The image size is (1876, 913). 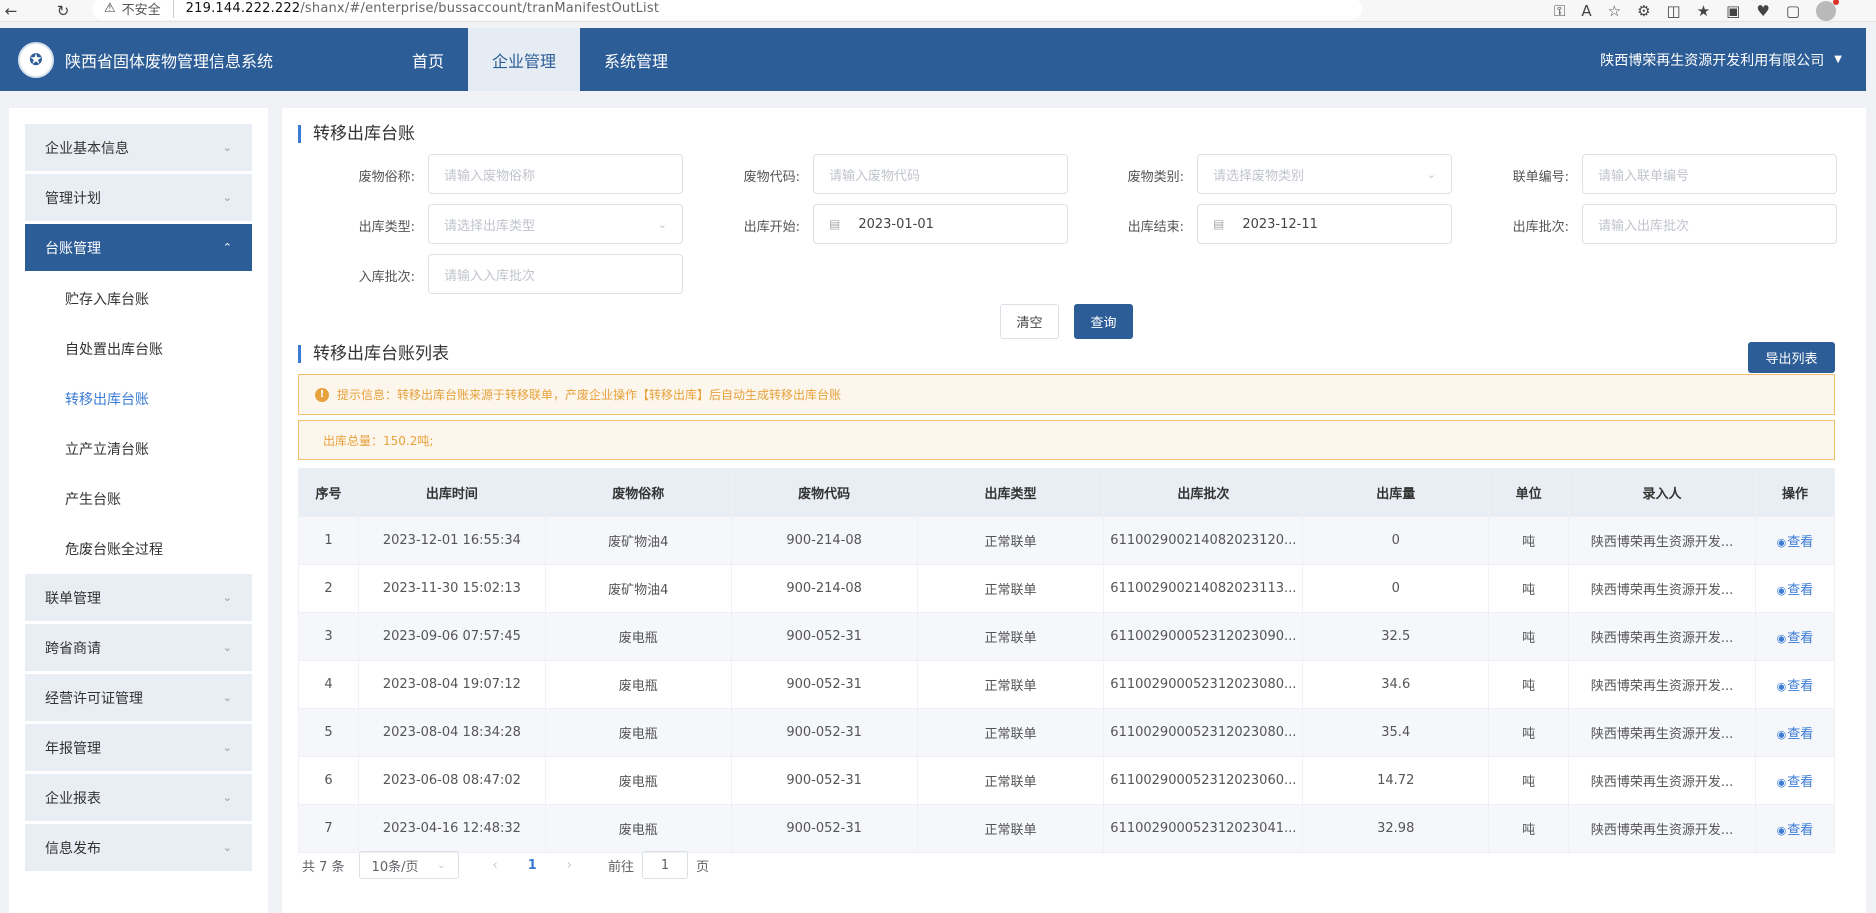 I want to click on page-suffix: 页, so click(x=703, y=867).